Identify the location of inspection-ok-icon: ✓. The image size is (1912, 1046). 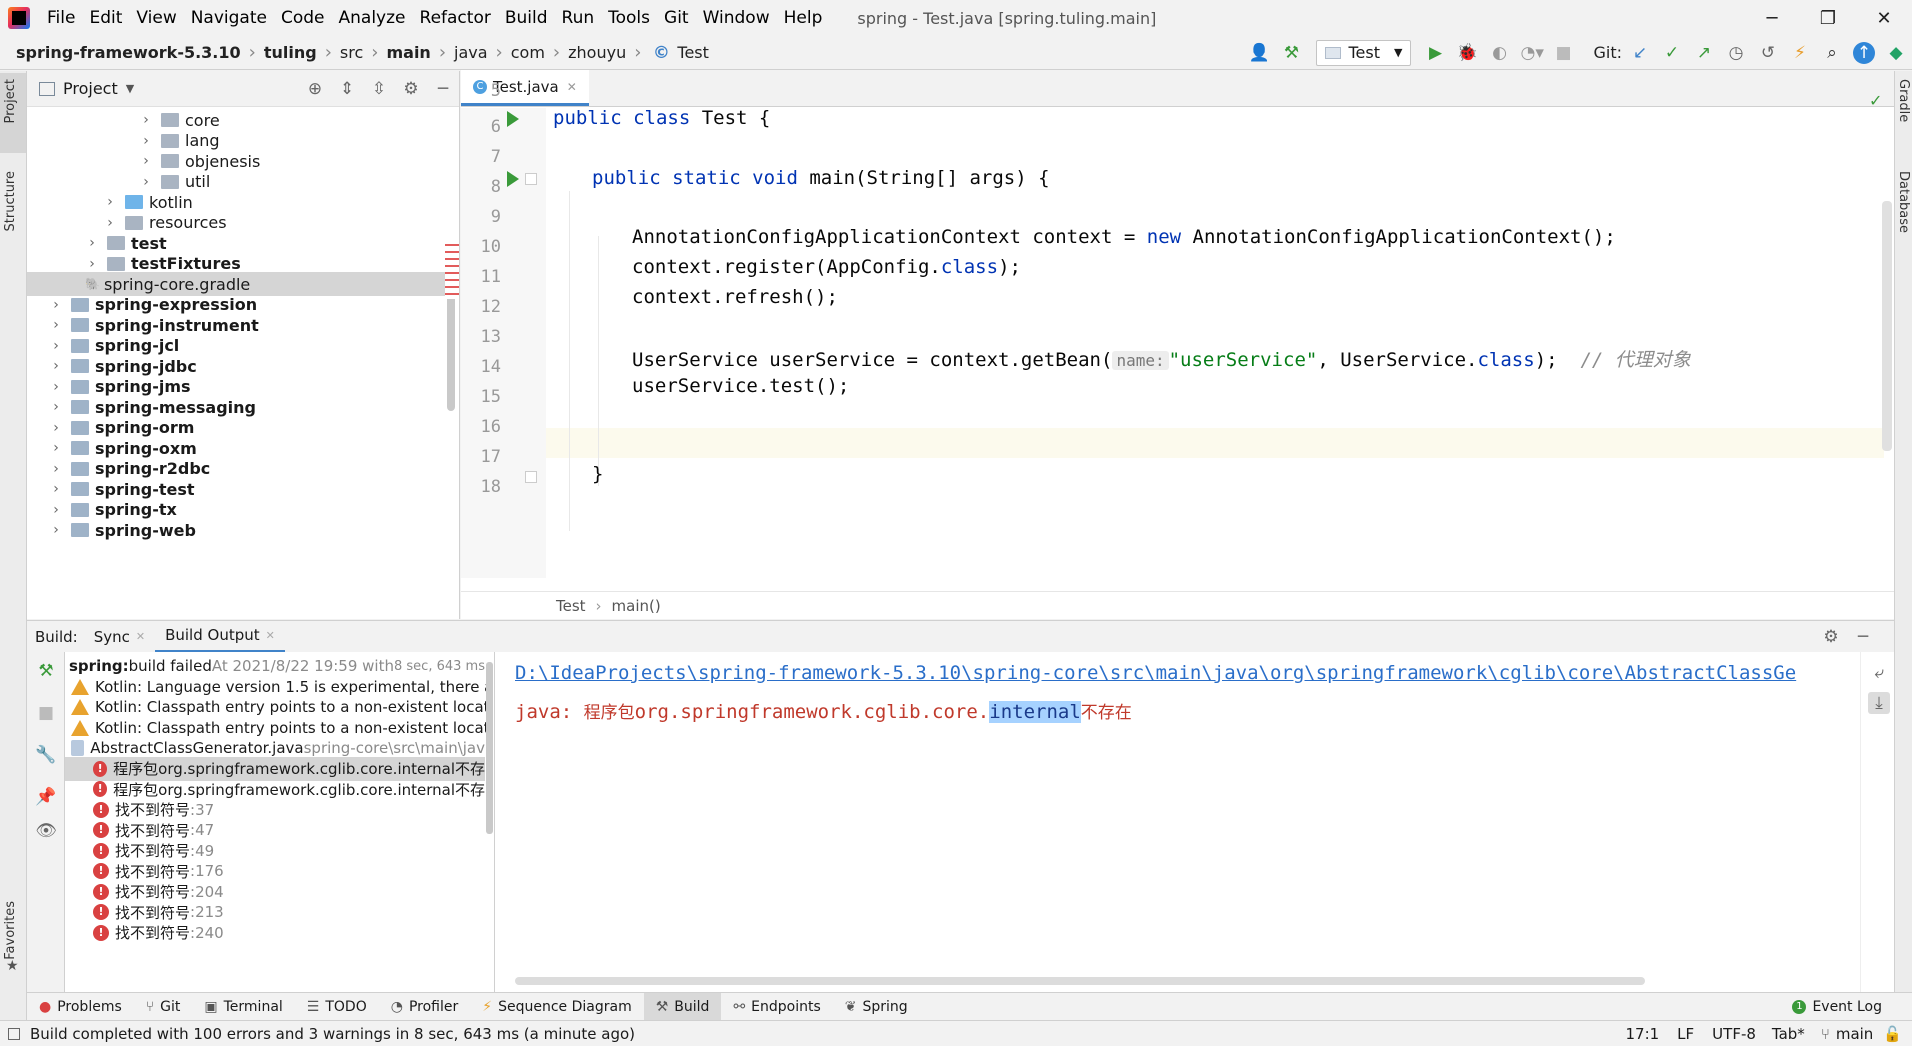
(1875, 100).